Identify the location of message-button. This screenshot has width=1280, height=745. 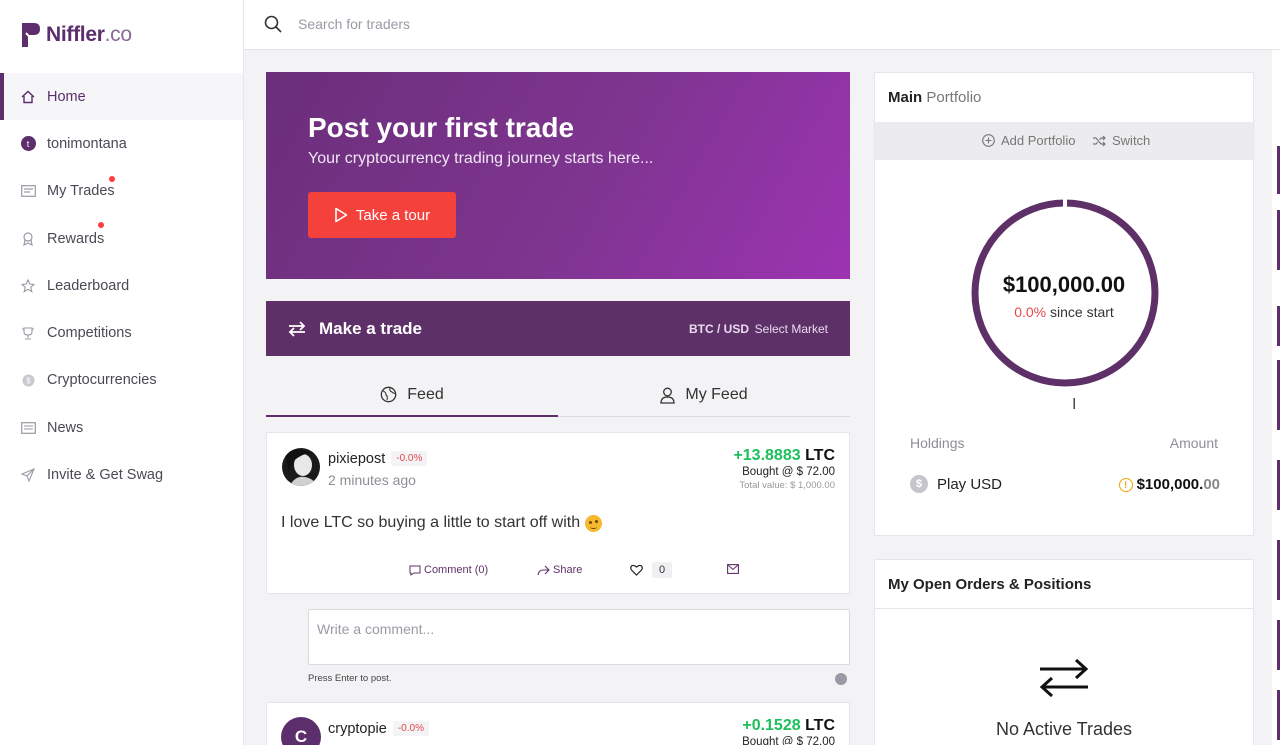
(734, 569).